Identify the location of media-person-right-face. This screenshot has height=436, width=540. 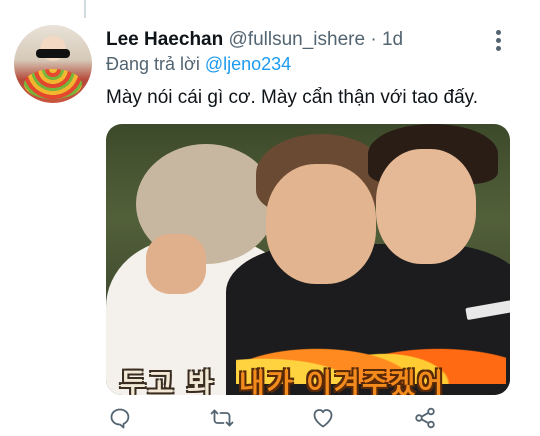
(426, 206).